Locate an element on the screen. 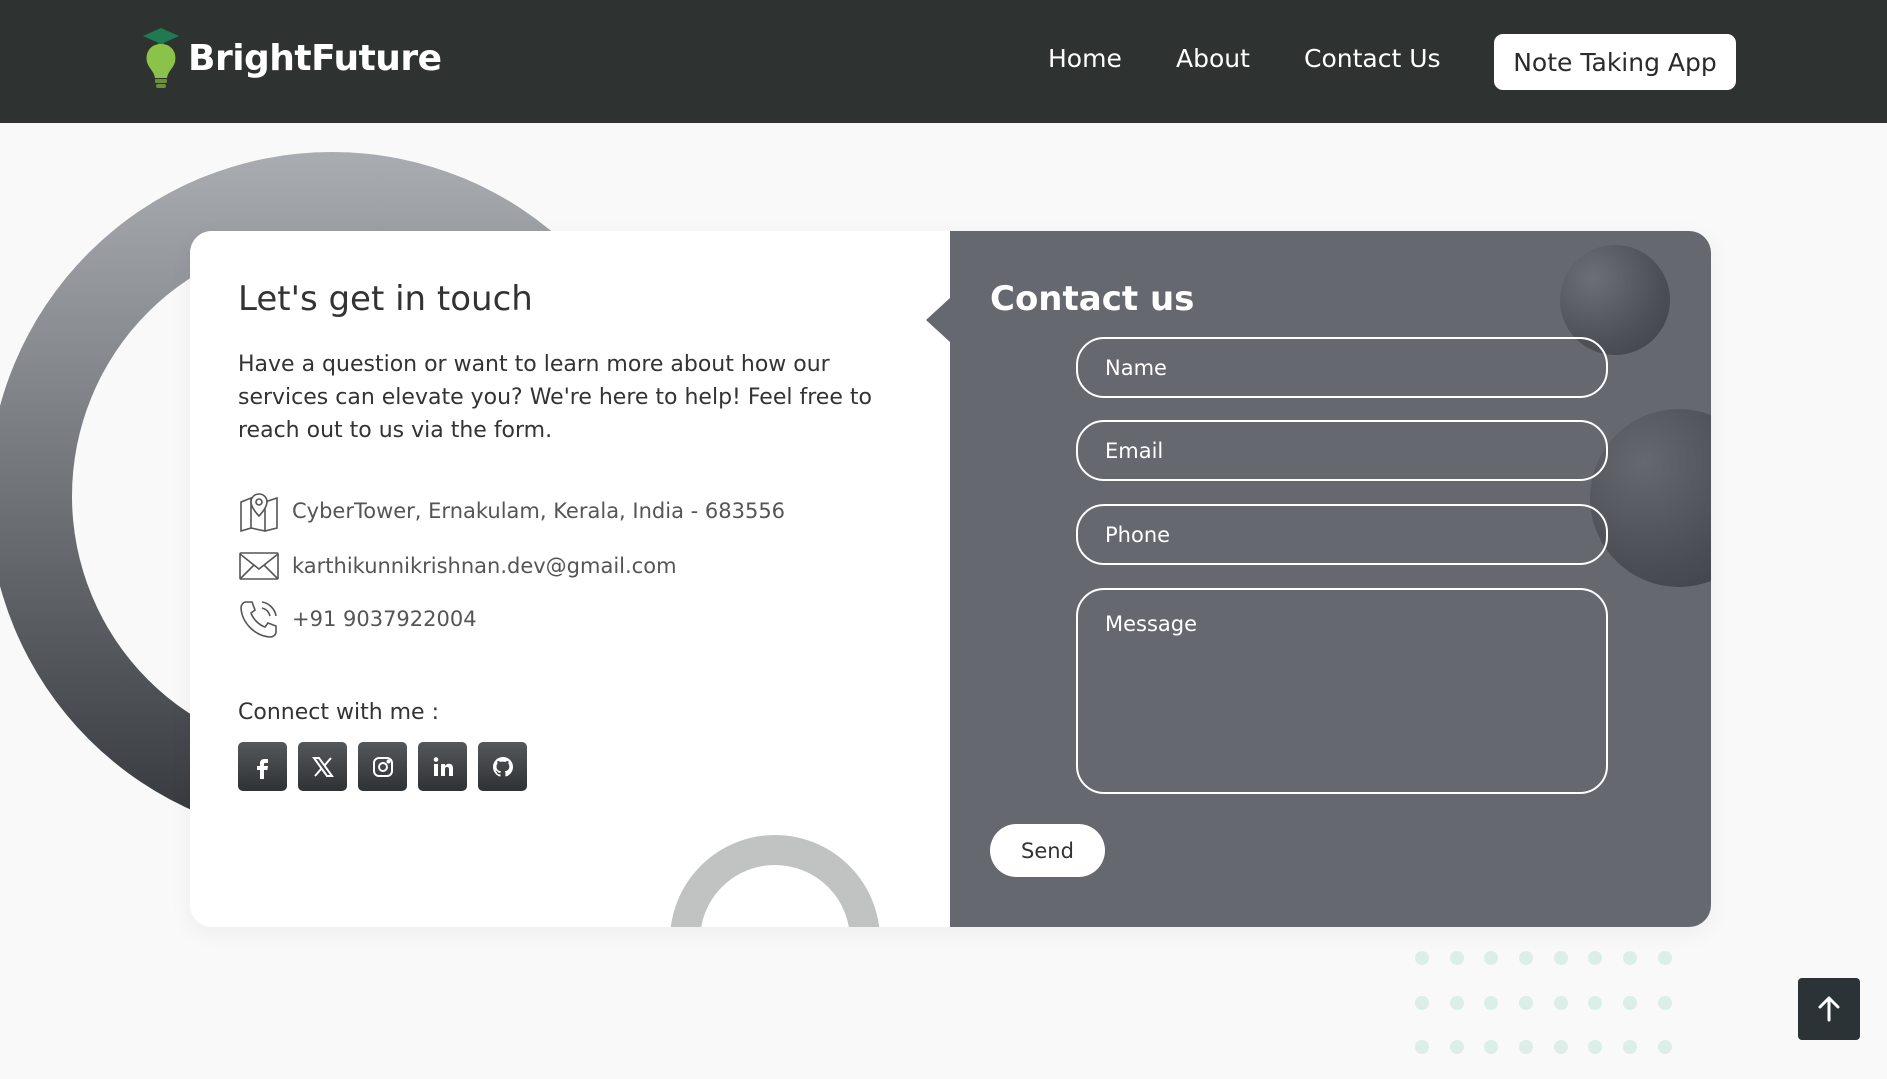 This screenshot has width=1887, height=1079. envelope-icon is located at coordinates (259, 566).